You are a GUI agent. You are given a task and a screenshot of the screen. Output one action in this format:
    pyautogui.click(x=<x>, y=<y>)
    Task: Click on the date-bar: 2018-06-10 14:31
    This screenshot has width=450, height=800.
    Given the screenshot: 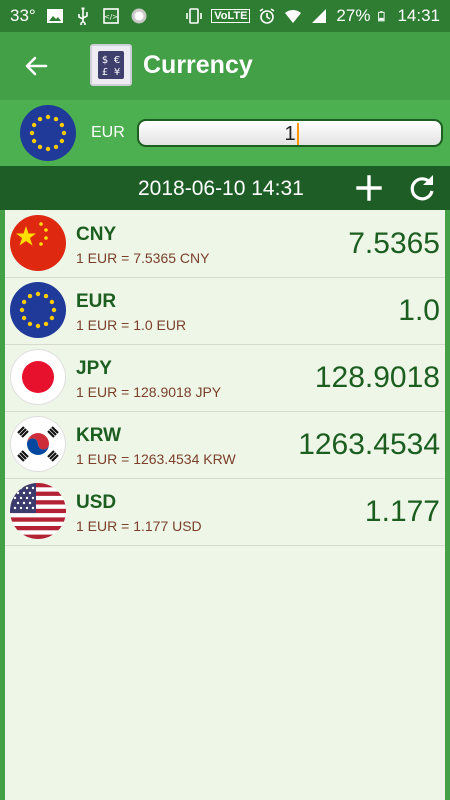 What is the action you would take?
    pyautogui.click(x=225, y=188)
    